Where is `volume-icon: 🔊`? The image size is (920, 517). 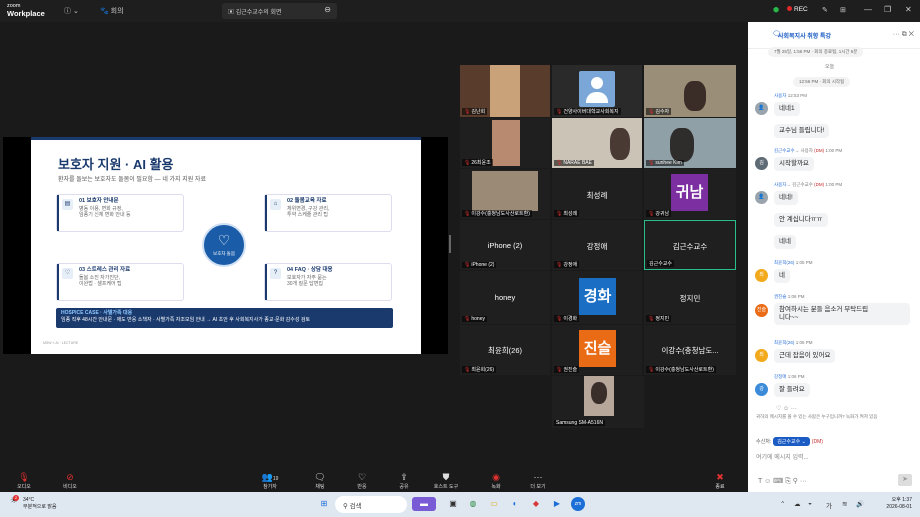 volume-icon: 🔊 is located at coordinates (860, 504).